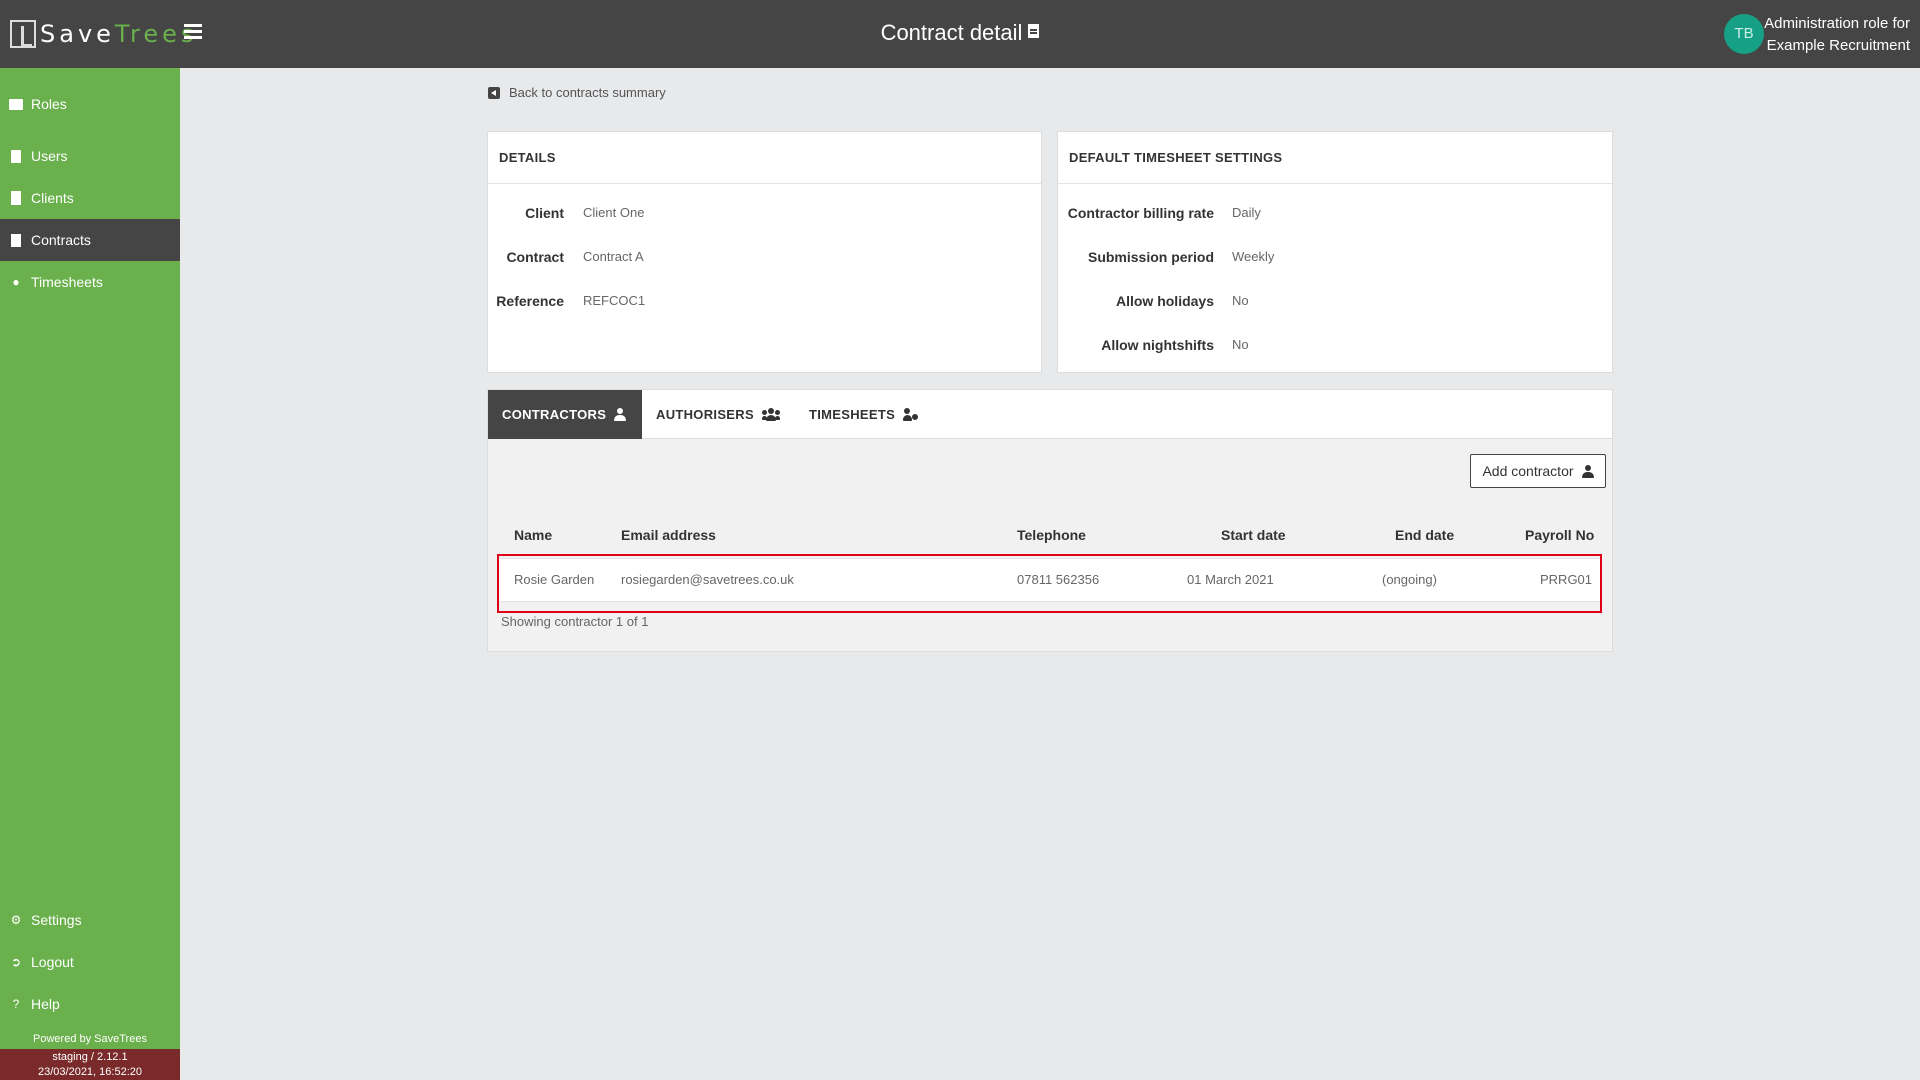 This screenshot has width=1920, height=1080. I want to click on sidebar-item-clients: Clients, so click(90, 198).